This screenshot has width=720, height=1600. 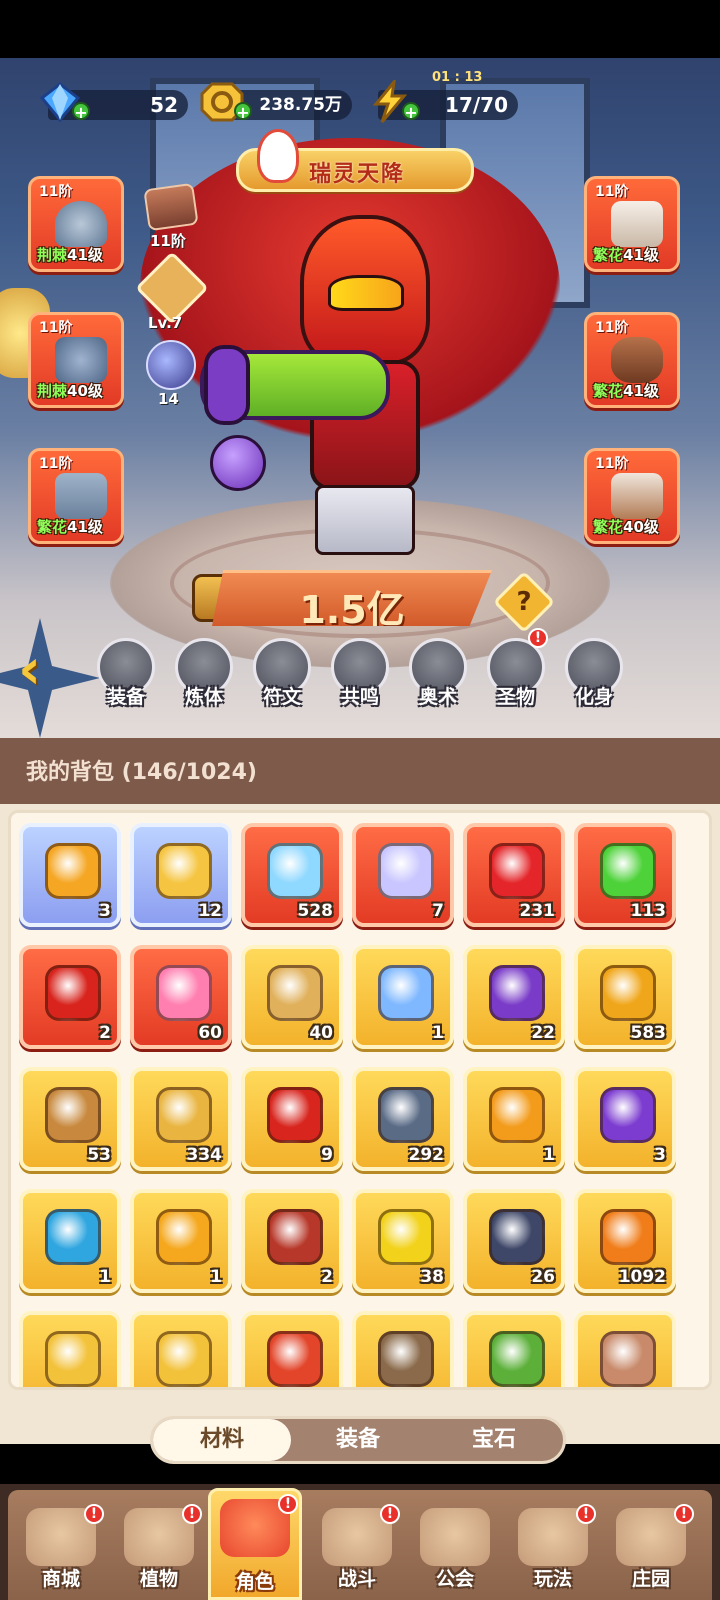 I want to click on gear-slot-legs: 11阶 繁花41级, so click(x=76, y=496).